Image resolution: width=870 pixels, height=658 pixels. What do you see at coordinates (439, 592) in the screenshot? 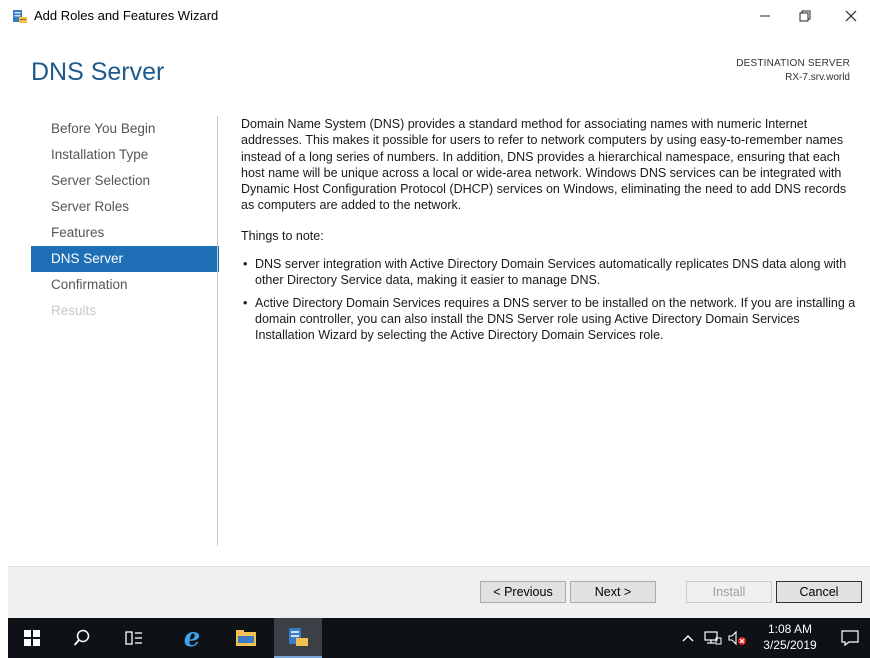
I see `wizard-footer: < Previous Next > Install Cancel` at bounding box center [439, 592].